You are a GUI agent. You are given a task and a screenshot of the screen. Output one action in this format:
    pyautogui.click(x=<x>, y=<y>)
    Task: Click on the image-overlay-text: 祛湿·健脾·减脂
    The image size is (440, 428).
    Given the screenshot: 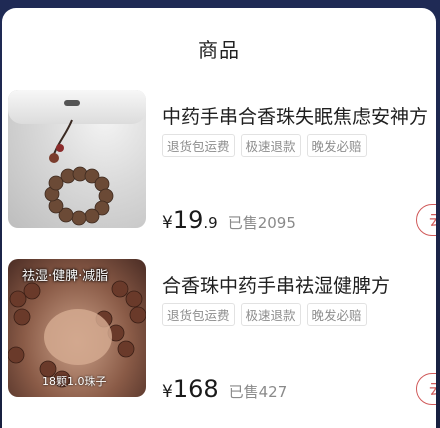 What is the action you would take?
    pyautogui.click(x=65, y=276)
    